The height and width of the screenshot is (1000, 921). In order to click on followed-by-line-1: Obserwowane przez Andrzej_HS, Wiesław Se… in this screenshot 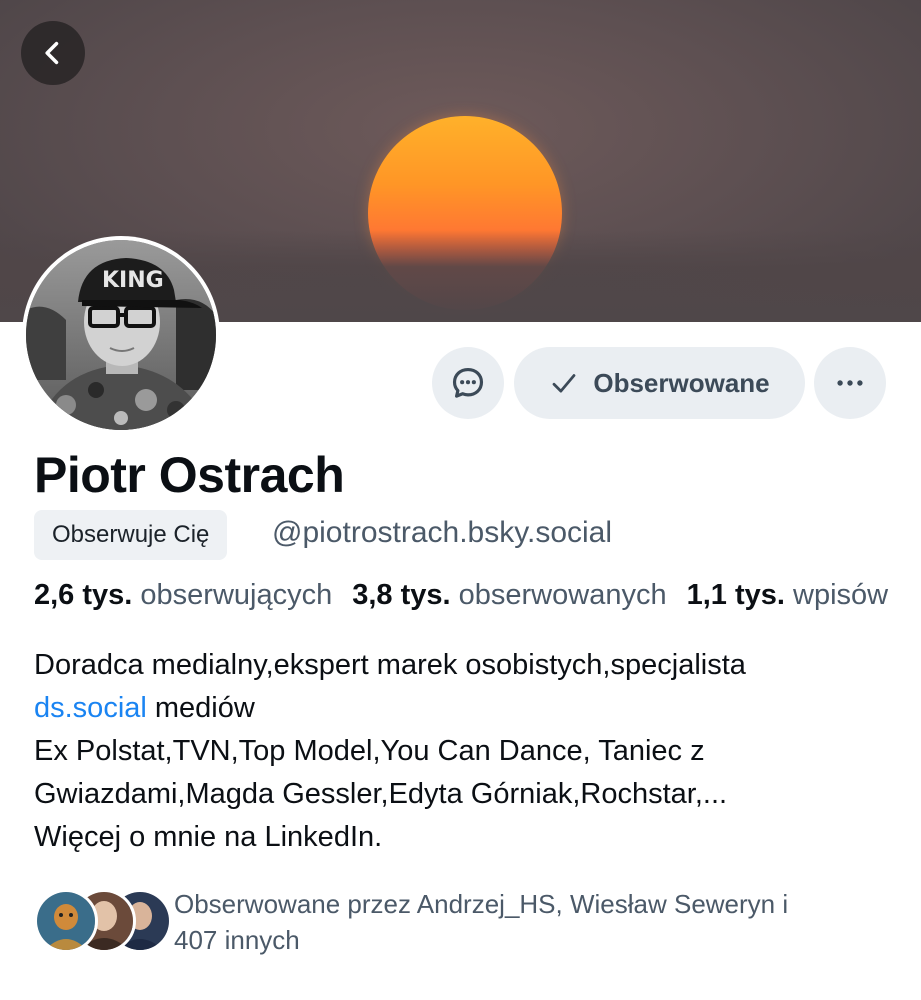, I will do `click(481, 904)`.